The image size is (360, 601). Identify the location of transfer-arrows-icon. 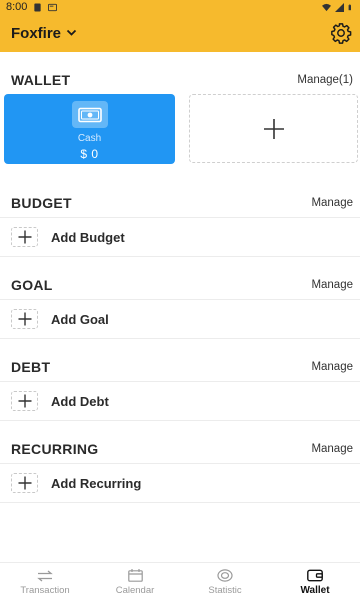
(45, 576).